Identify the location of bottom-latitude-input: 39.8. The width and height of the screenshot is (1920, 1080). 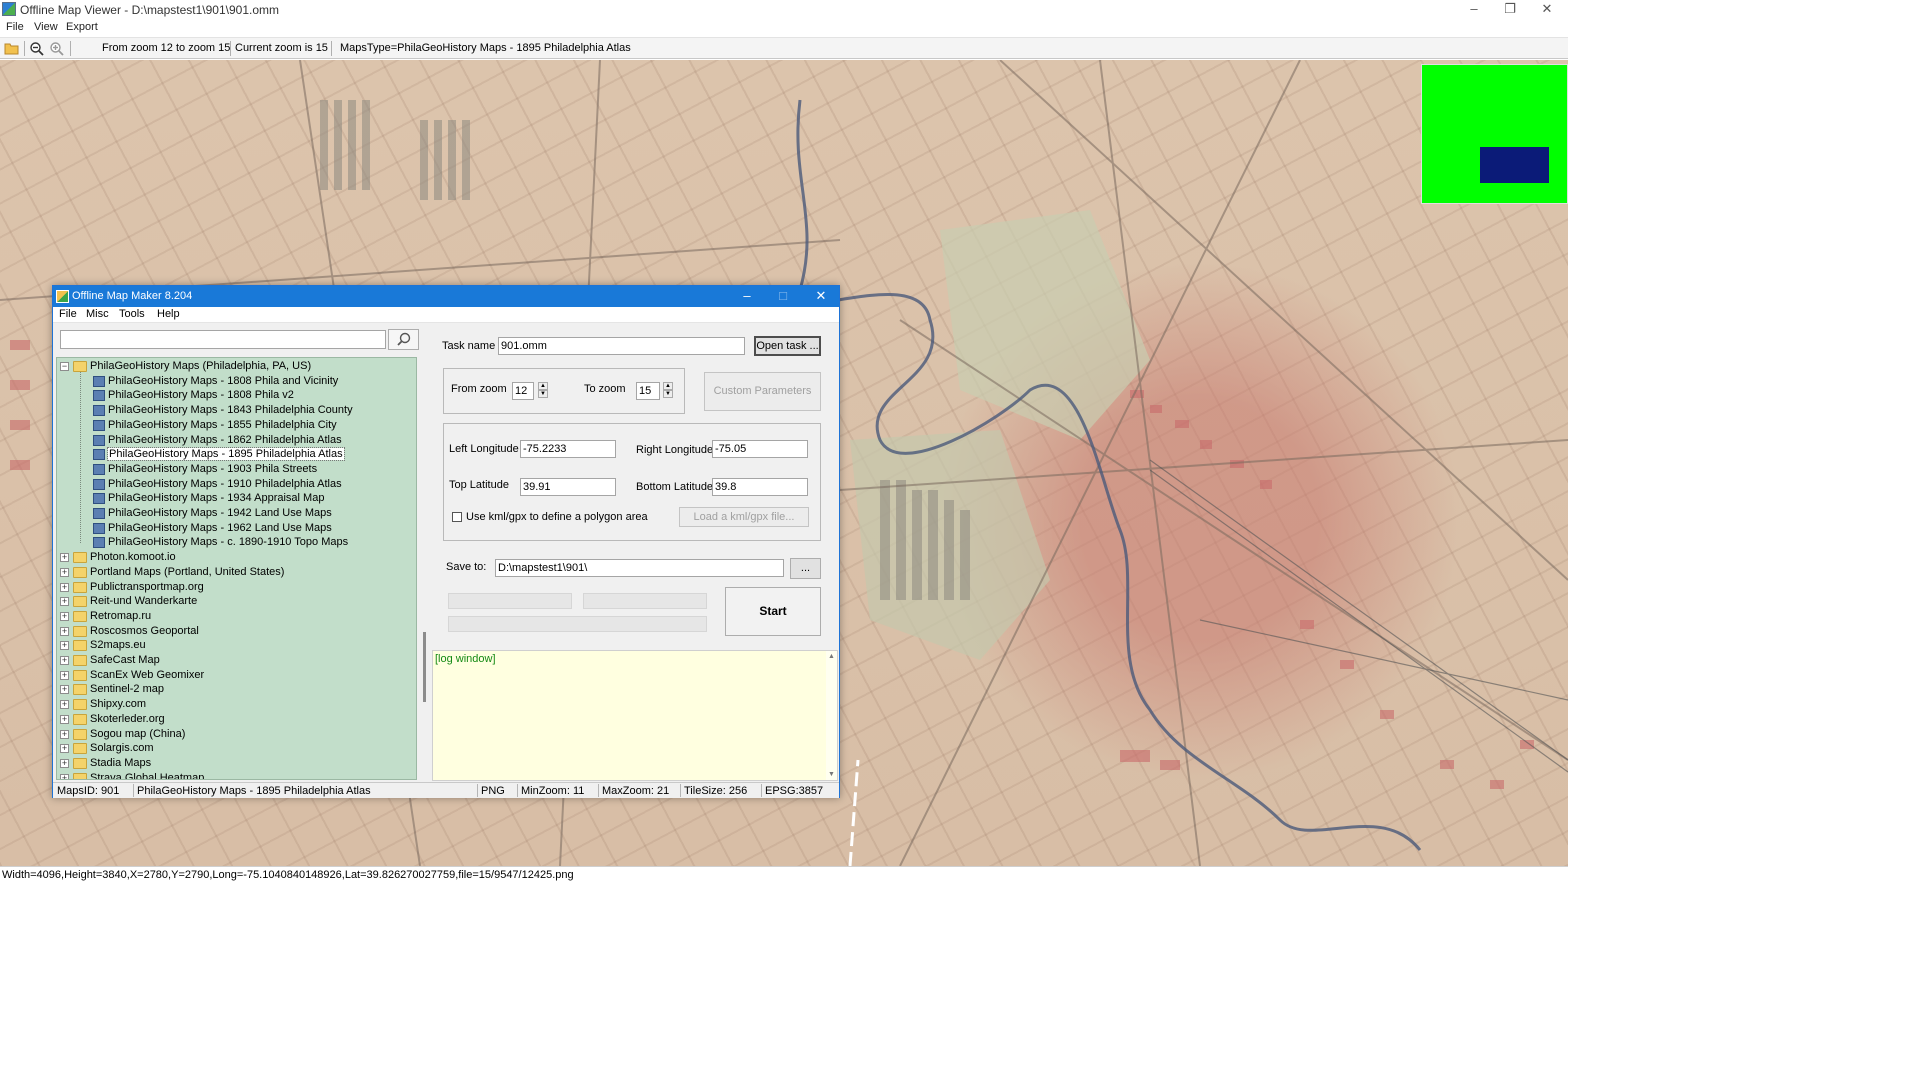
(760, 487).